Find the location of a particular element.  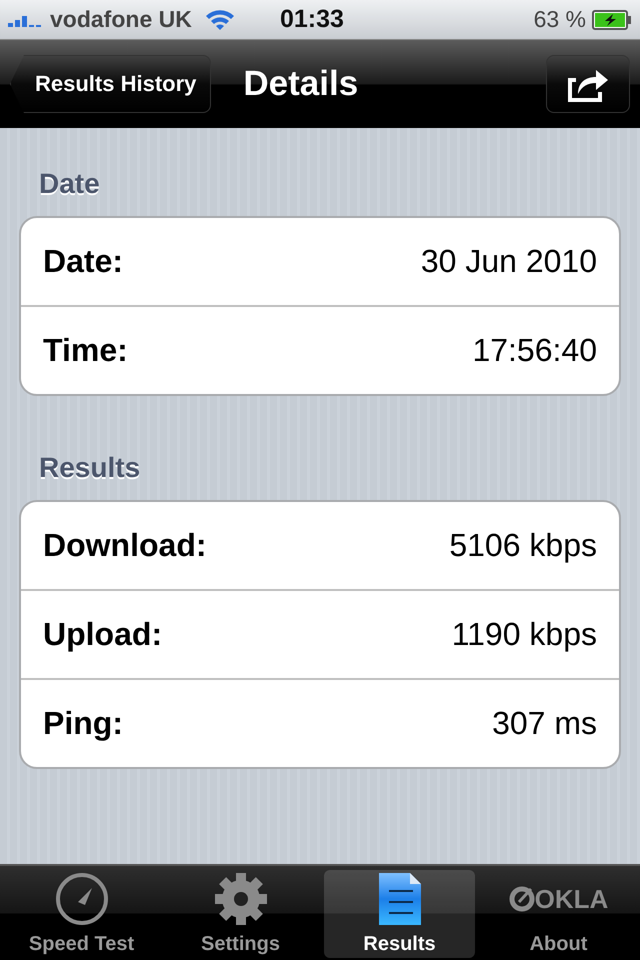

tab-item: Settings is located at coordinates (240, 914).